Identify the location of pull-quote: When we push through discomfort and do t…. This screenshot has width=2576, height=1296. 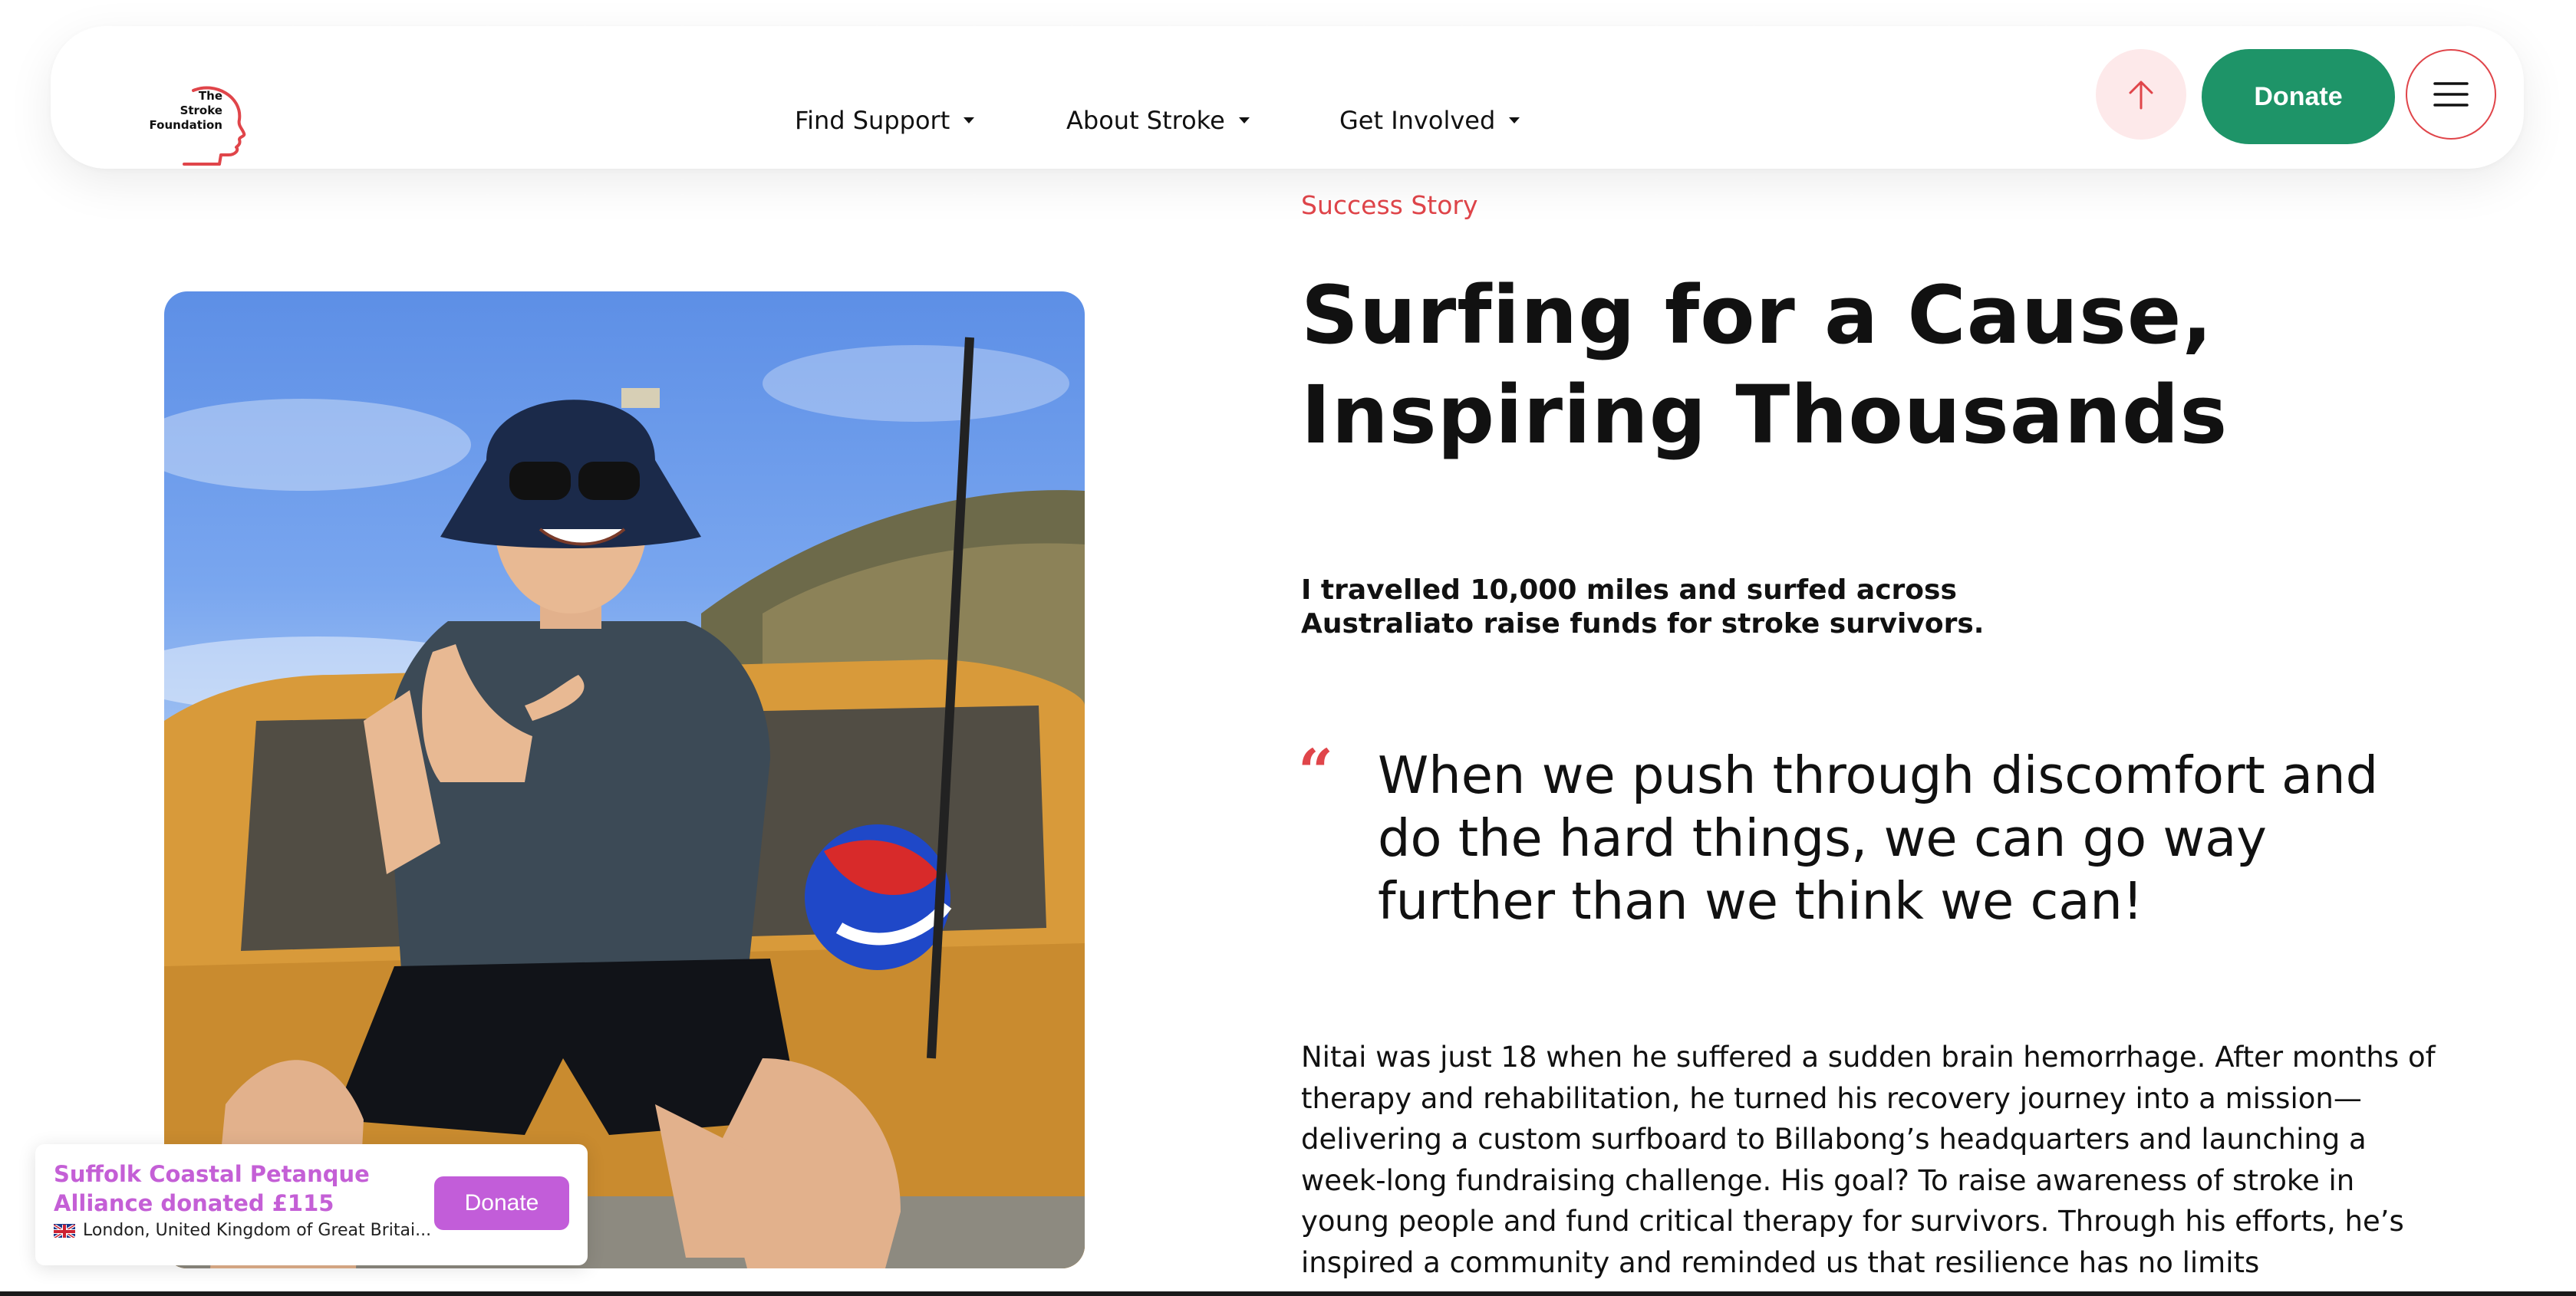
(1878, 838).